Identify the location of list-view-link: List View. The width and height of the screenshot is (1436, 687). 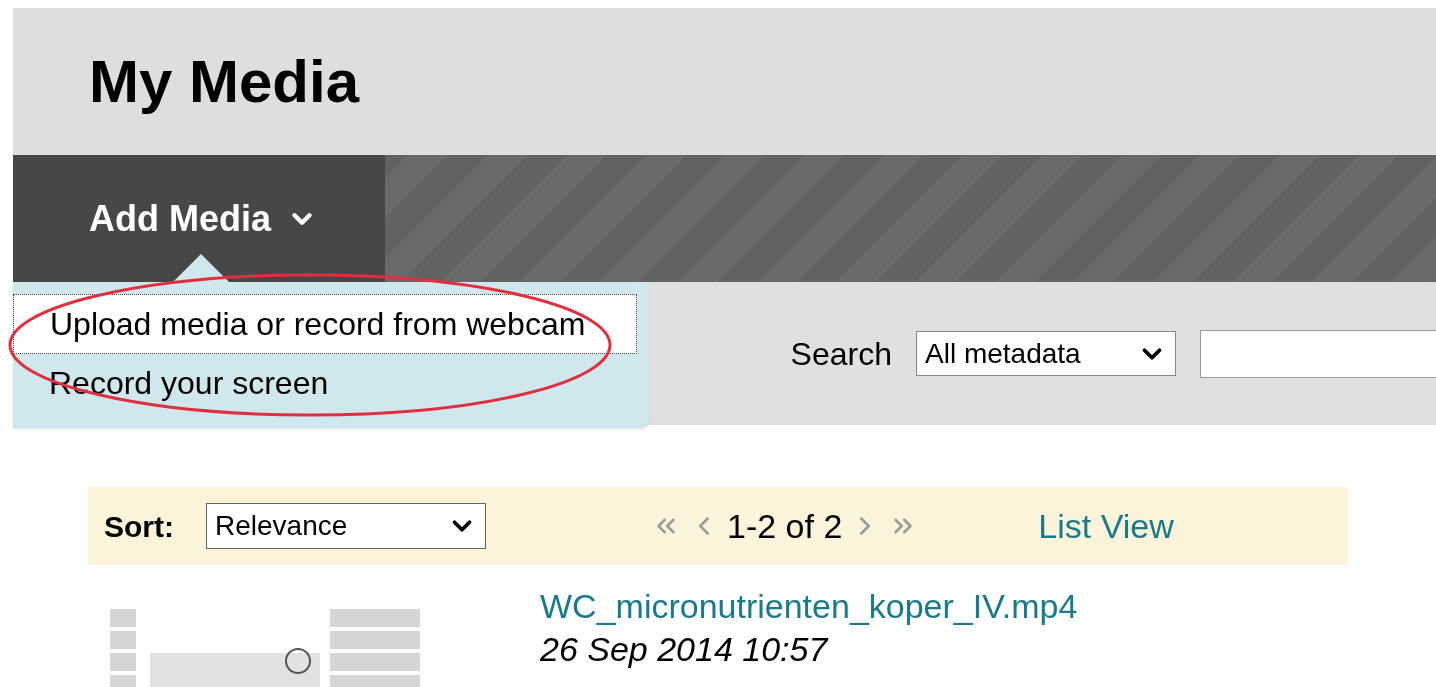
(1106, 526).